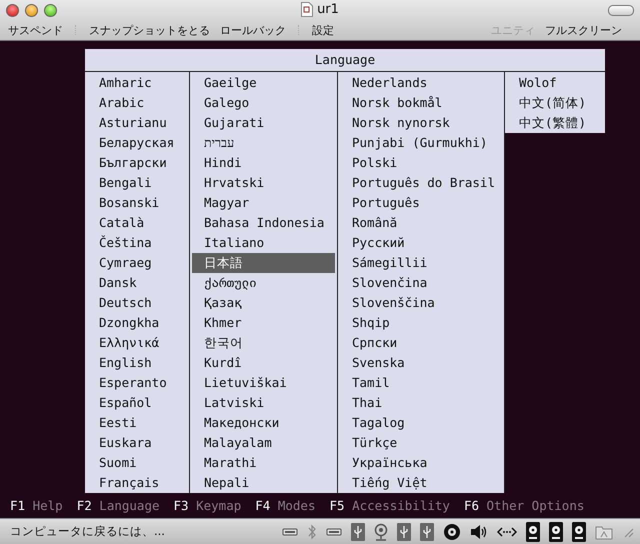 This screenshot has height=544, width=640. I want to click on language-item: Norsk nynorsk, so click(421, 123).